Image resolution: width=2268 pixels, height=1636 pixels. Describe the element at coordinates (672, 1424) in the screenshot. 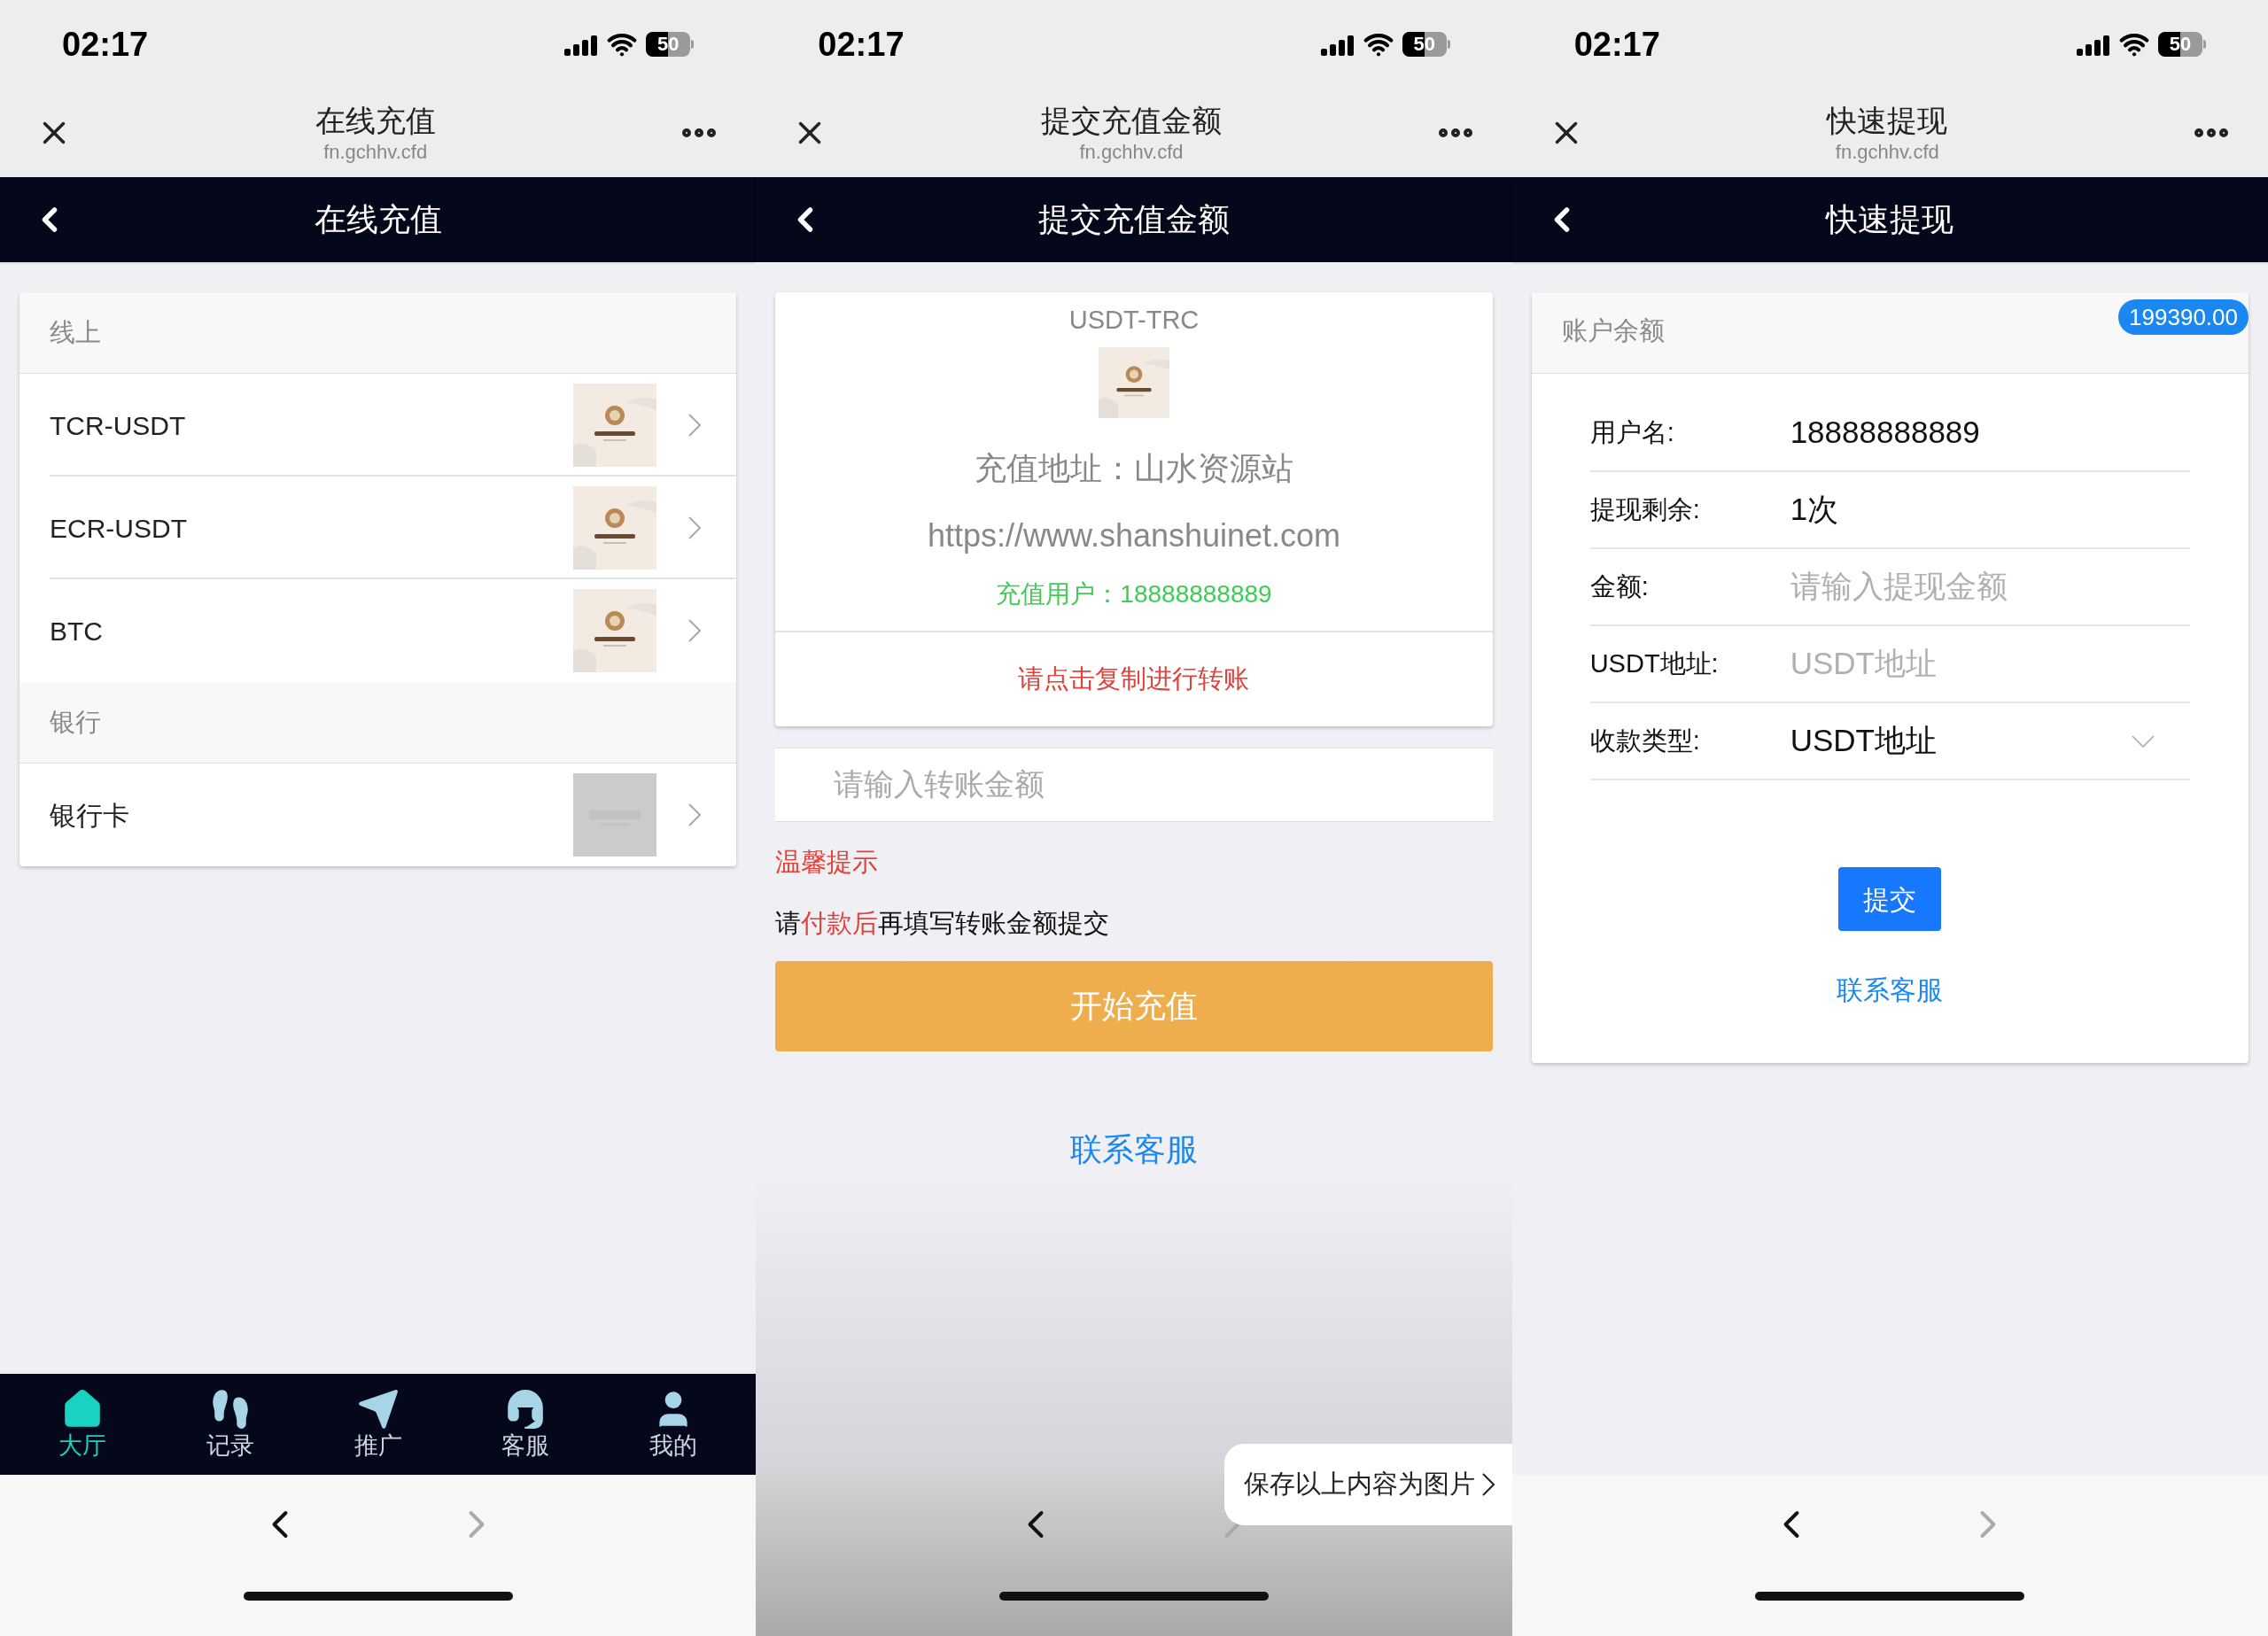

I see `tab-item: 我的` at that location.